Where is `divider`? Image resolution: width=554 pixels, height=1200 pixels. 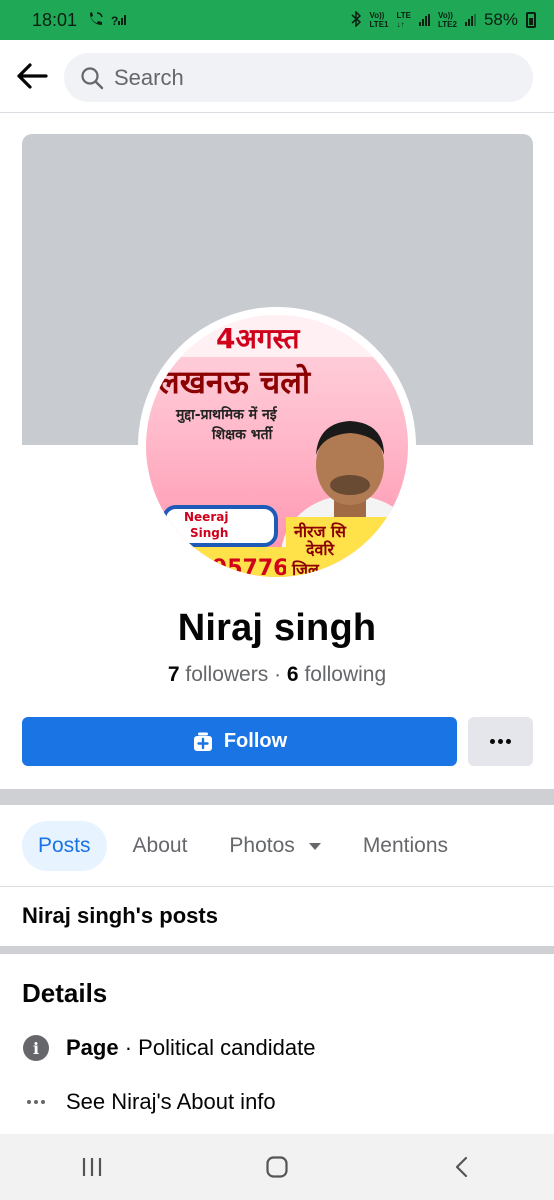
divider is located at coordinates (277, 886).